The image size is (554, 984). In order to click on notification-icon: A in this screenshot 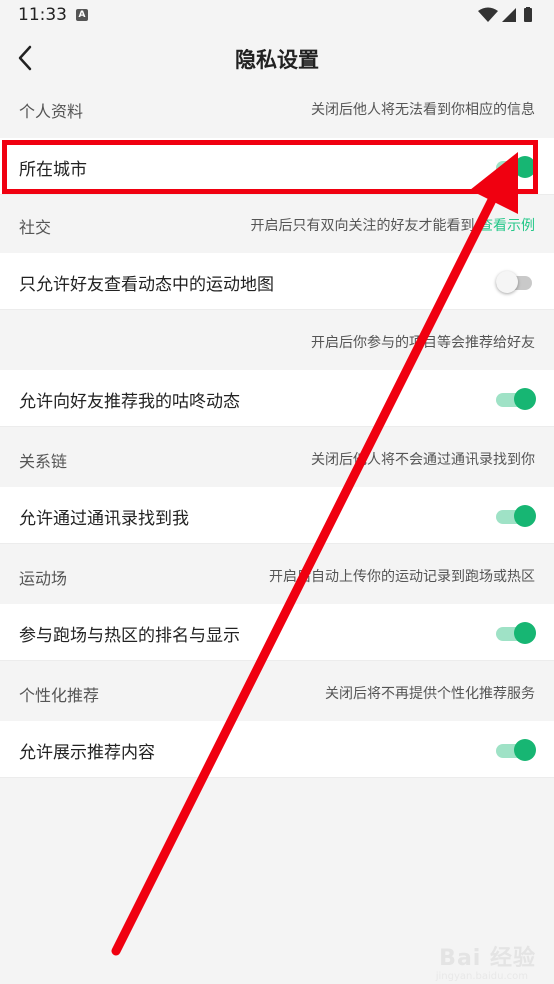, I will do `click(82, 15)`.